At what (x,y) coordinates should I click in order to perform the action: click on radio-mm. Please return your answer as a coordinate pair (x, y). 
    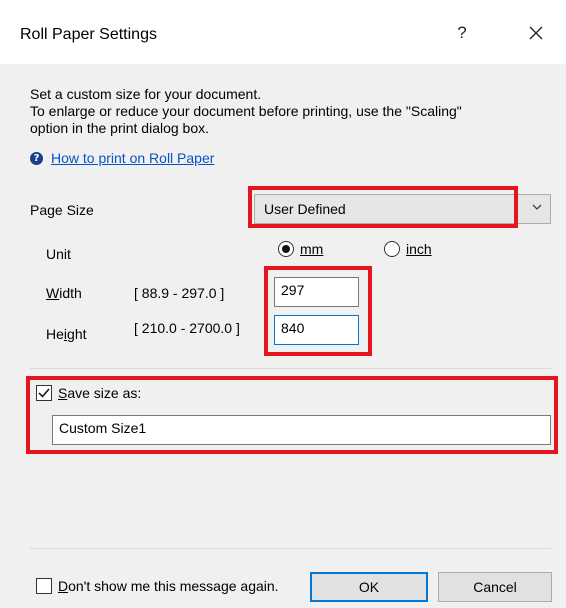
    Looking at the image, I should click on (286, 249).